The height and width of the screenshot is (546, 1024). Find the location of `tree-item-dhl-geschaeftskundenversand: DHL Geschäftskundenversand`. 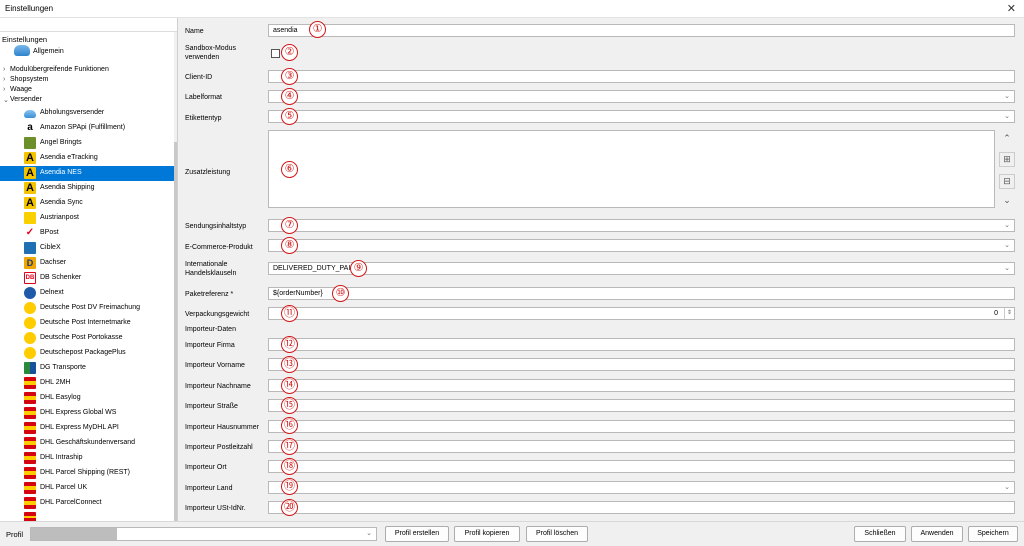

tree-item-dhl-geschaeftskundenversand: DHL Geschäftskundenversand is located at coordinates (87, 443).